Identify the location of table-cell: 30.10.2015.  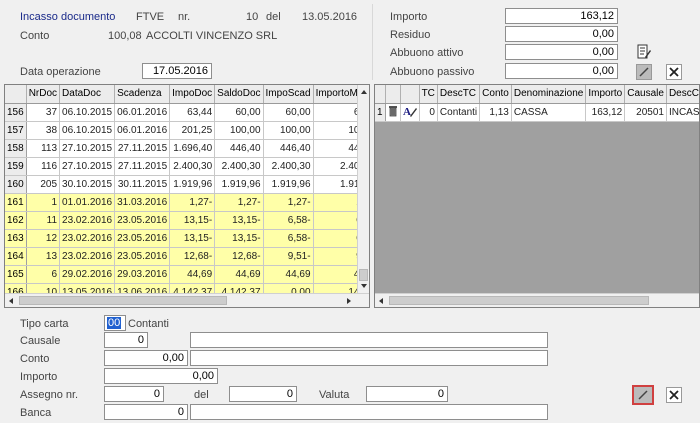
(87, 184).